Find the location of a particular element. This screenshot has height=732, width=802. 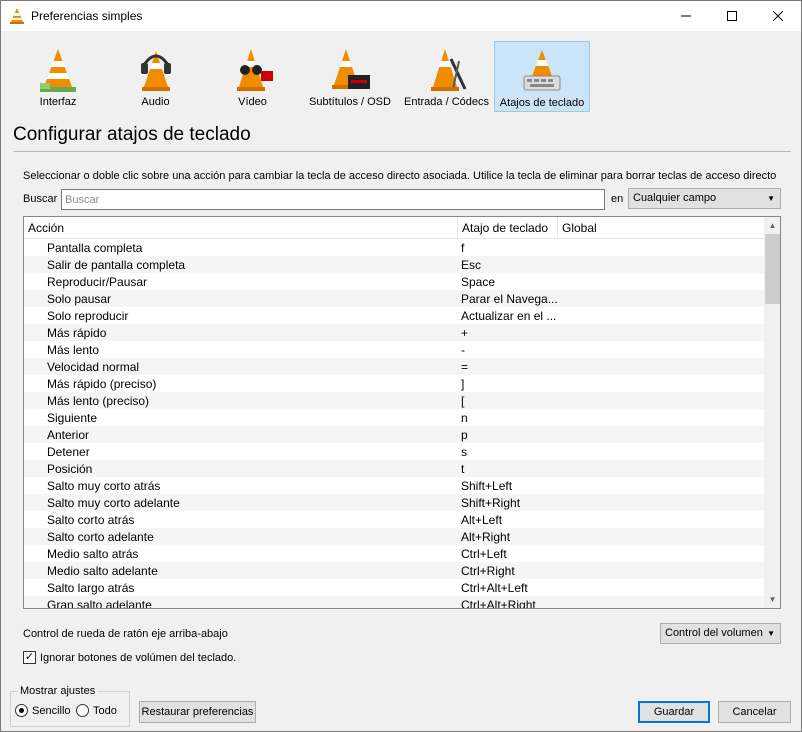

column-header-hotkey: Atajo de teclado is located at coordinates (505, 228).